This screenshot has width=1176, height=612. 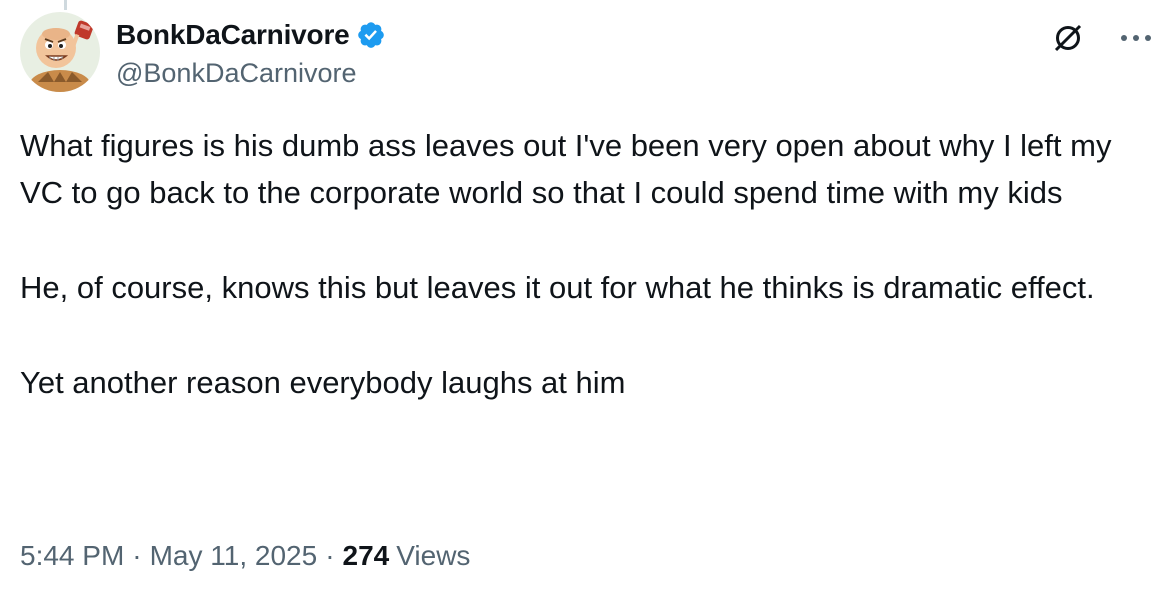 I want to click on display-name-row: BonkDaCarnivore, so click(x=251, y=35).